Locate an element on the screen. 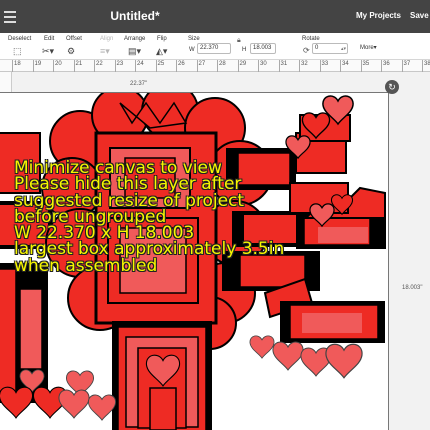 Image resolution: width=430 pixels, height=430 pixels. rotate-label: Rotate is located at coordinates (311, 39).